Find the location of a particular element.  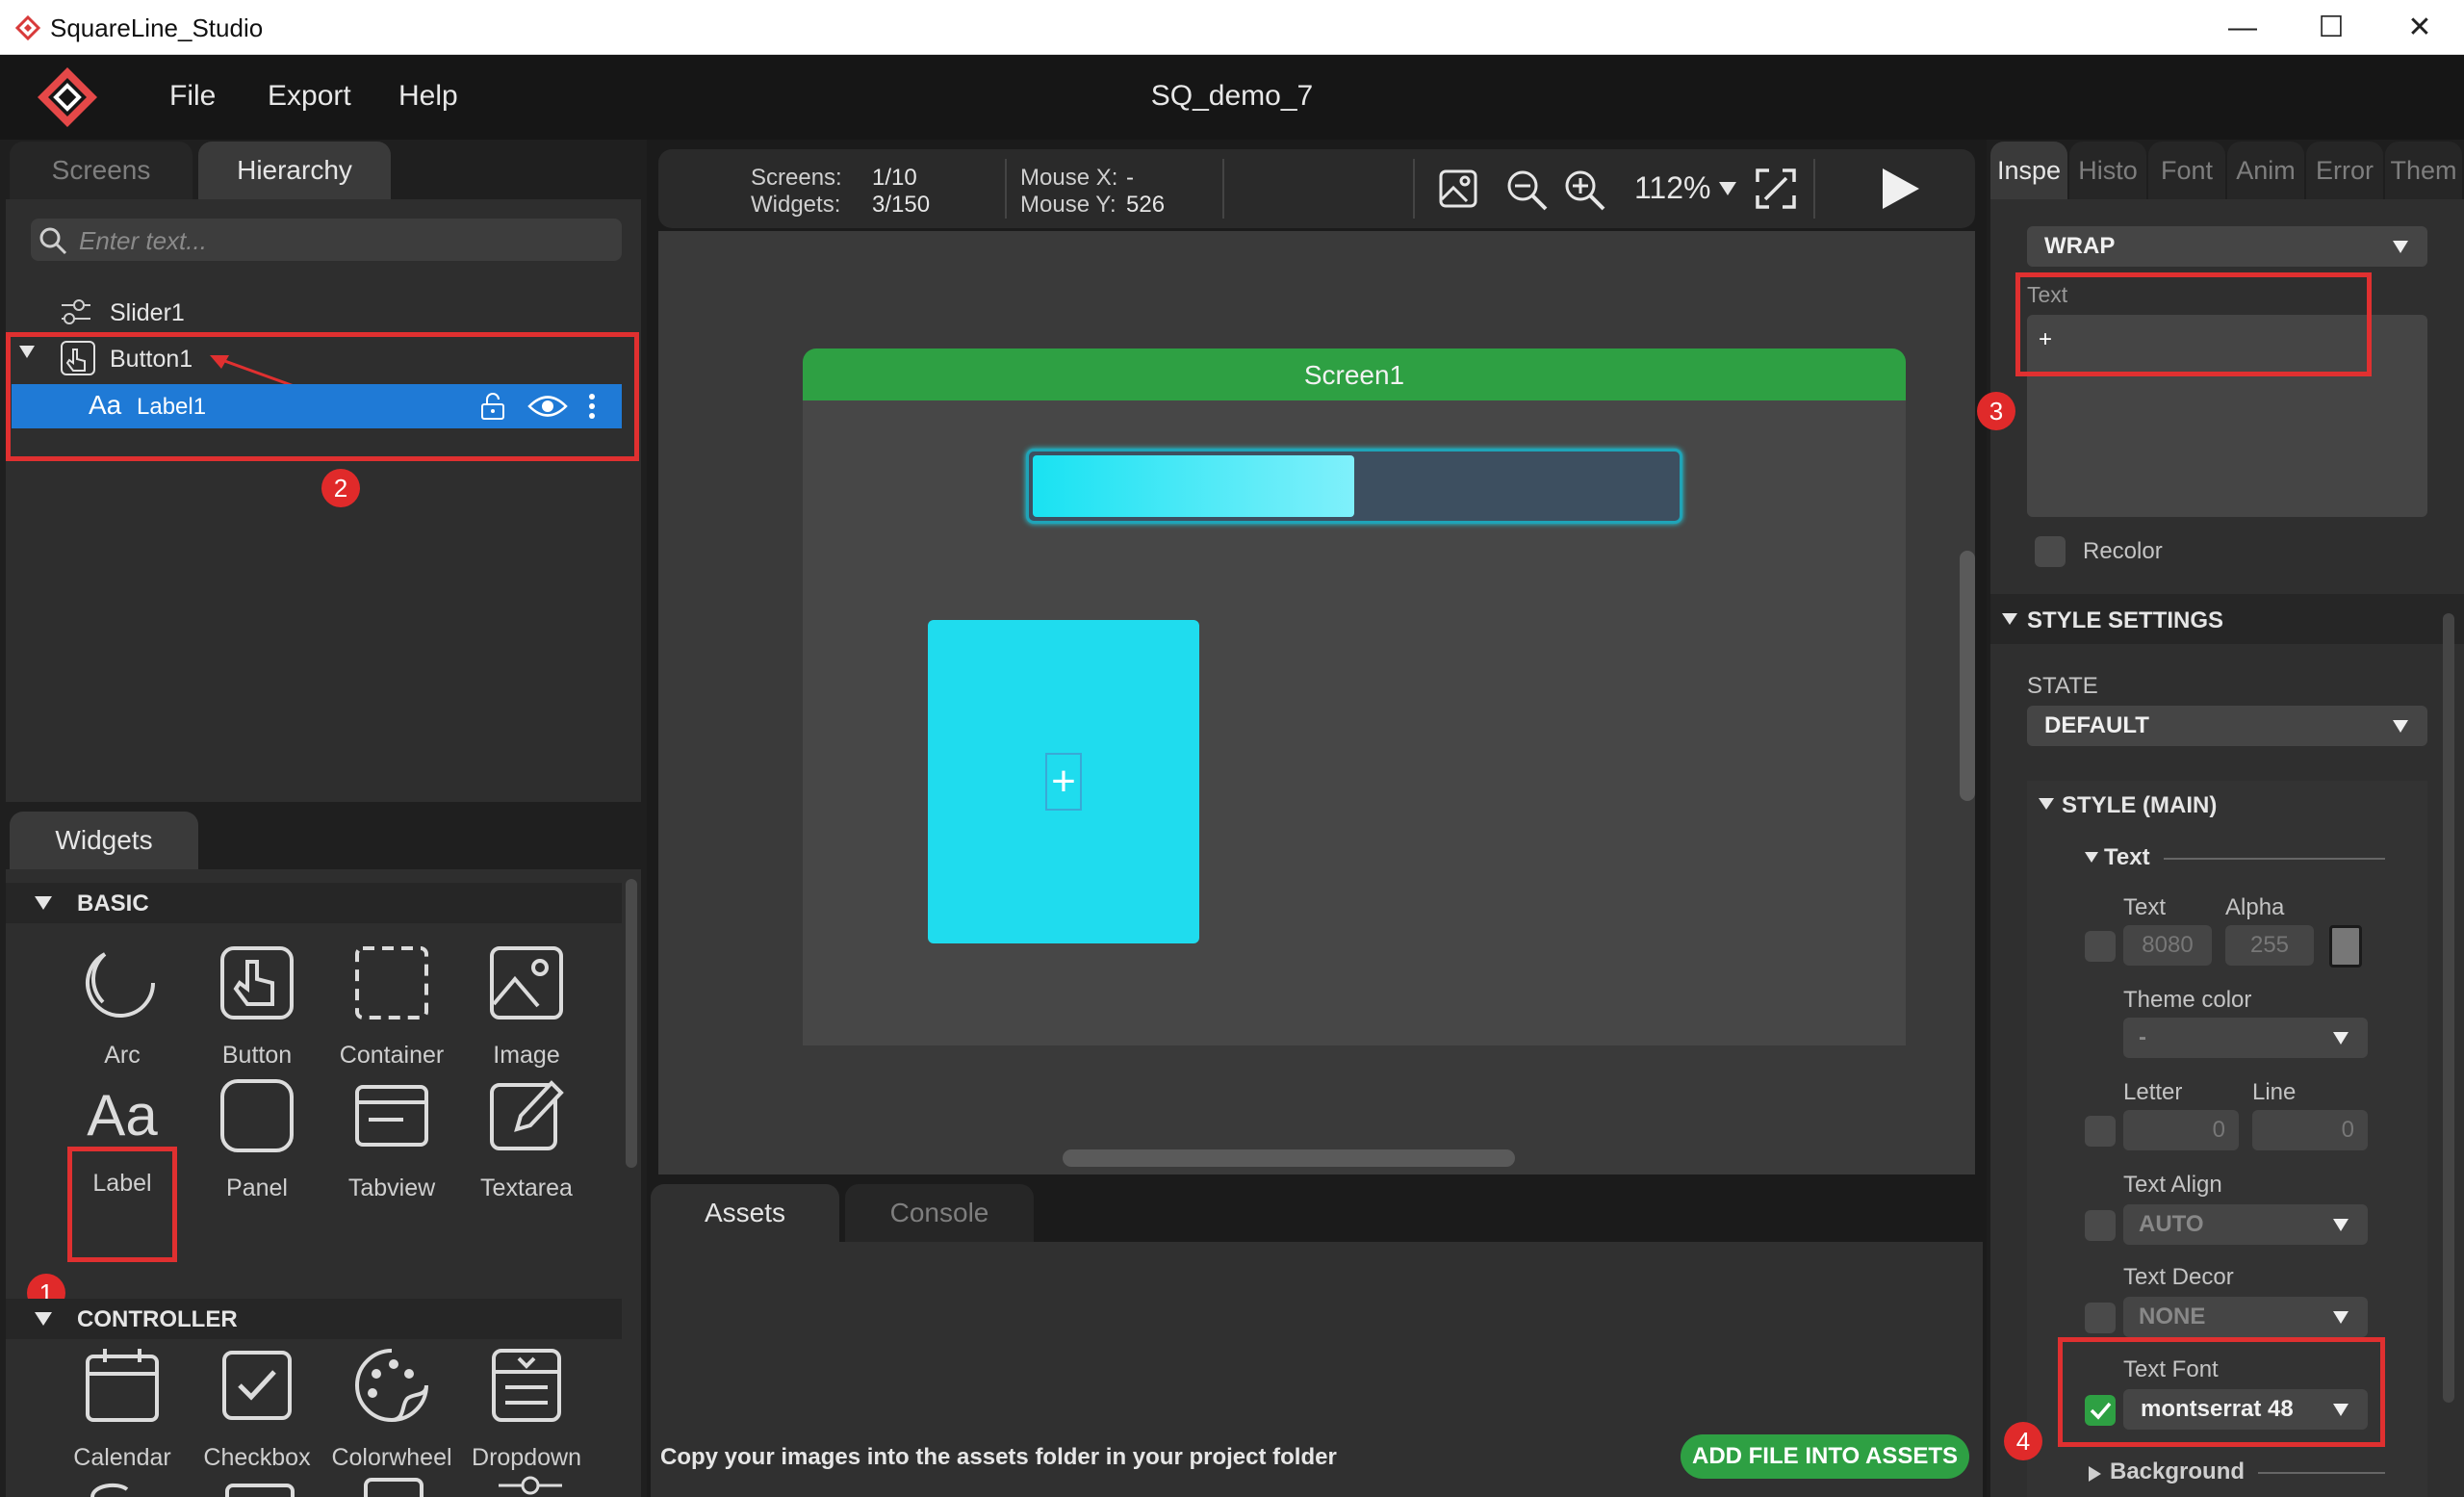

text-color-swatch is located at coordinates (2345, 946).